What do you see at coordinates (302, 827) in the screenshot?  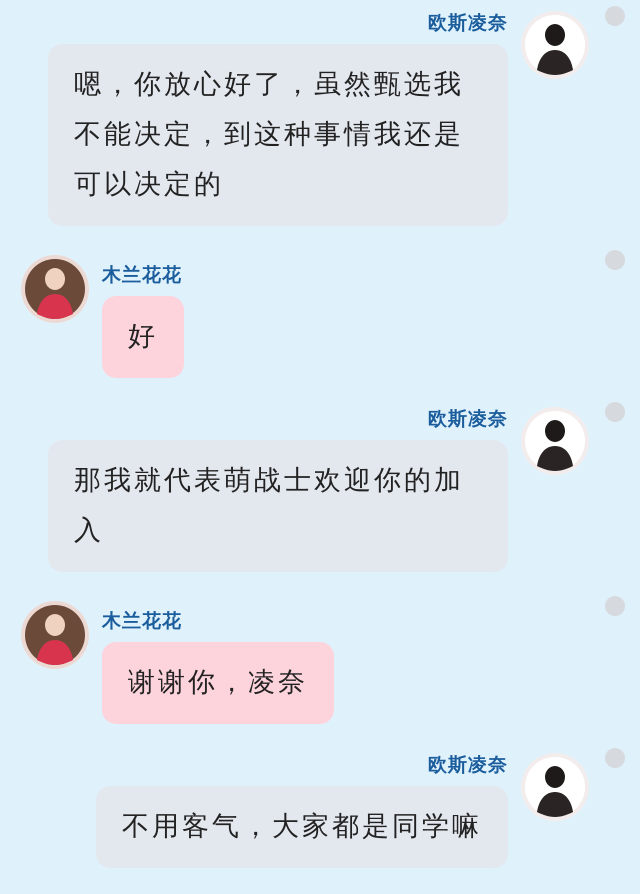 I see `message-bubble: 不用客气，大家都是同学嘛` at bounding box center [302, 827].